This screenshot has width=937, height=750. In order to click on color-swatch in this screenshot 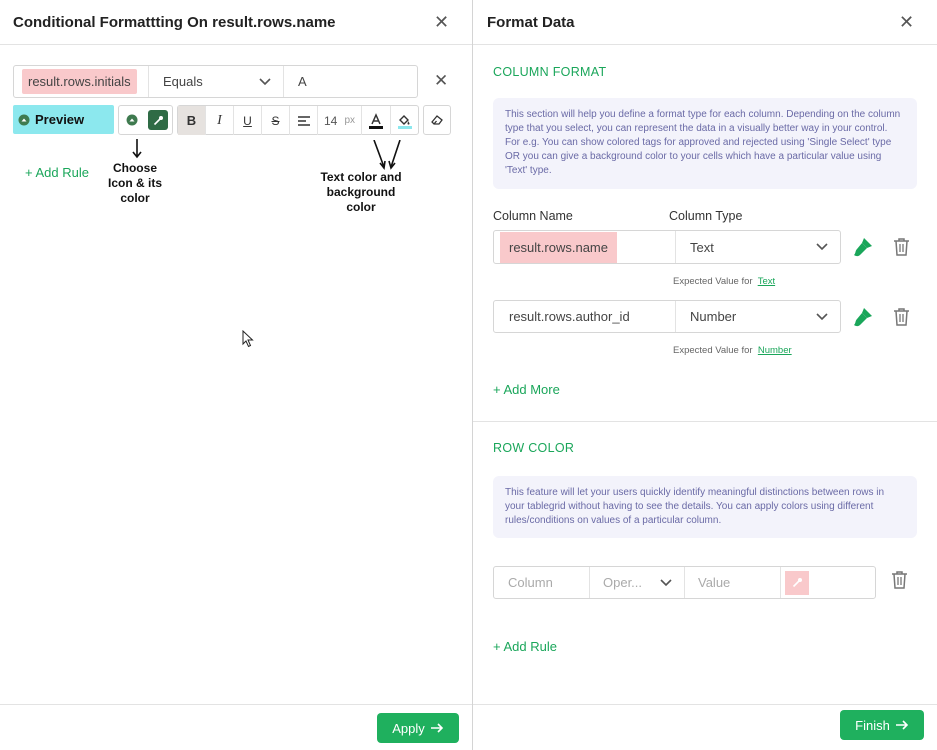, I will do `click(797, 582)`.